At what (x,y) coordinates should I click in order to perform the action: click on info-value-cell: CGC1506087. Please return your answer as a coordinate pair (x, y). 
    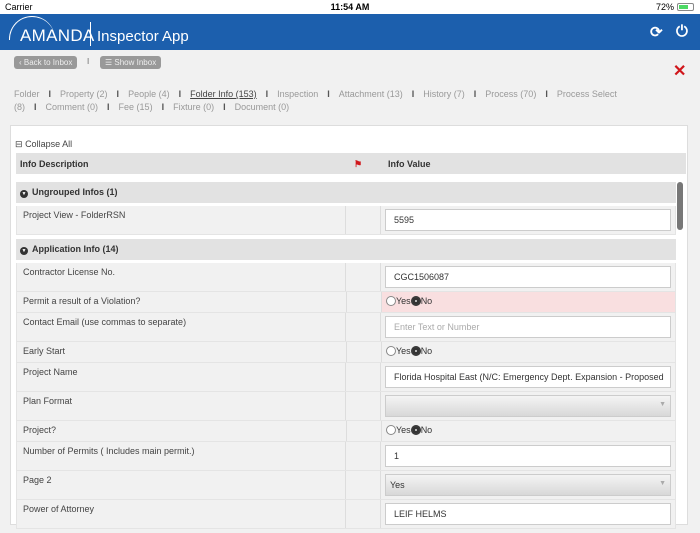
    Looking at the image, I should click on (528, 277).